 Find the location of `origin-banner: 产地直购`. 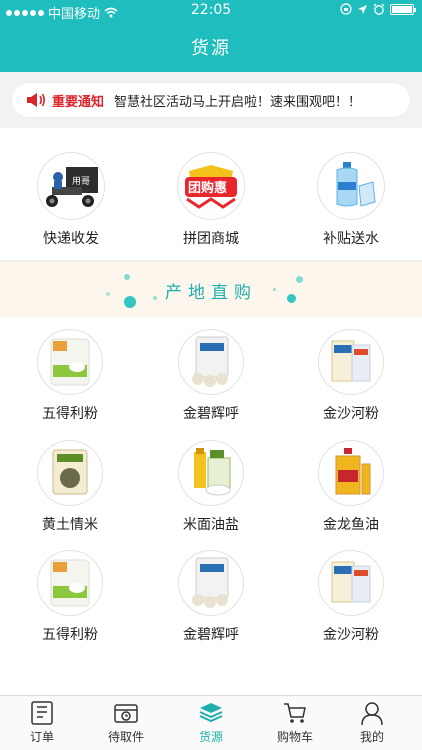

origin-banner: 产地直购 is located at coordinates (211, 290).